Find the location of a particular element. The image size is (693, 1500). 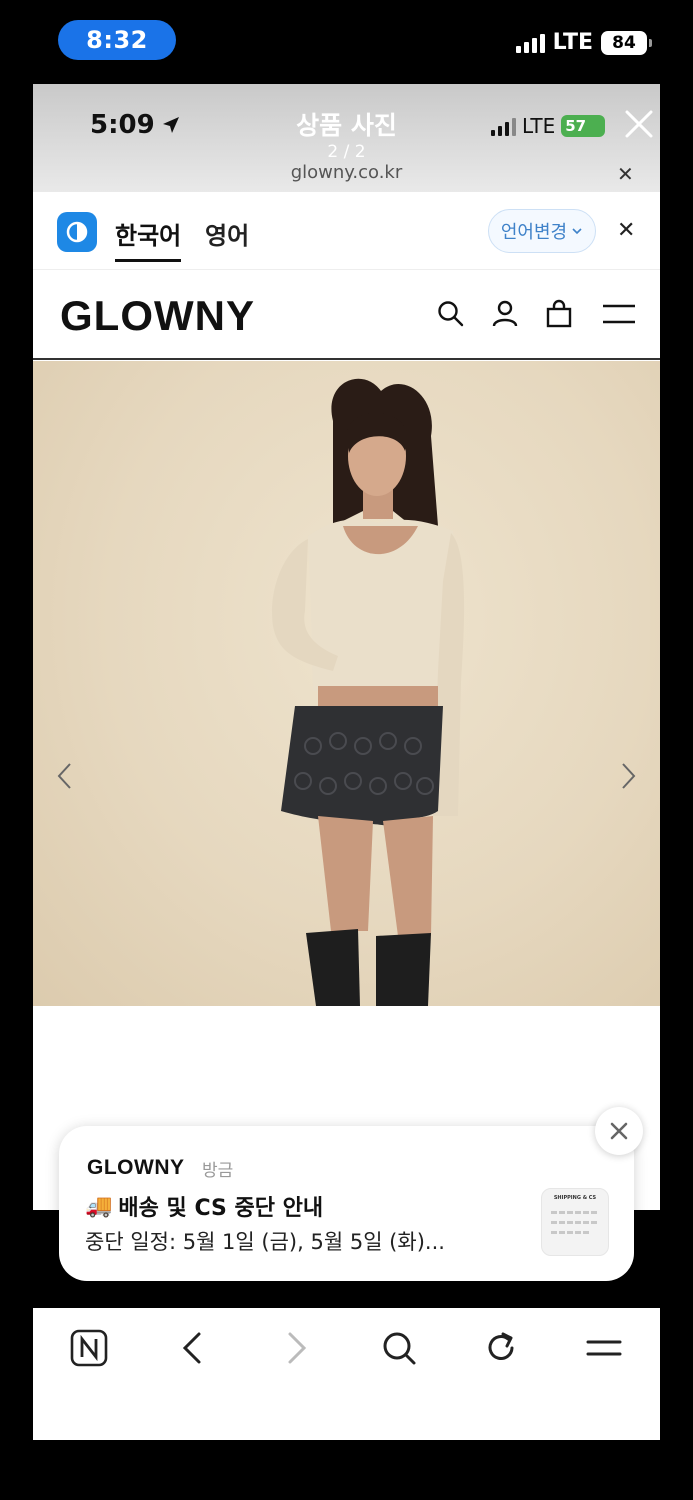

language-change-button: 언어변경 is located at coordinates (542, 231).